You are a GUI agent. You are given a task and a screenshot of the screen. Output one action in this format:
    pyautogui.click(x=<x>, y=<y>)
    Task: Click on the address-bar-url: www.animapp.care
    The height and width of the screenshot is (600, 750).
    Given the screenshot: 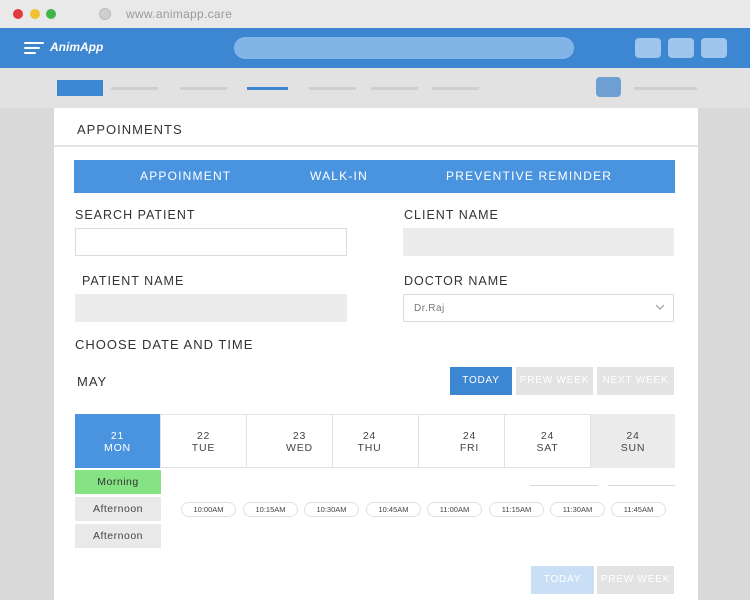 What is the action you would take?
    pyautogui.click(x=179, y=14)
    